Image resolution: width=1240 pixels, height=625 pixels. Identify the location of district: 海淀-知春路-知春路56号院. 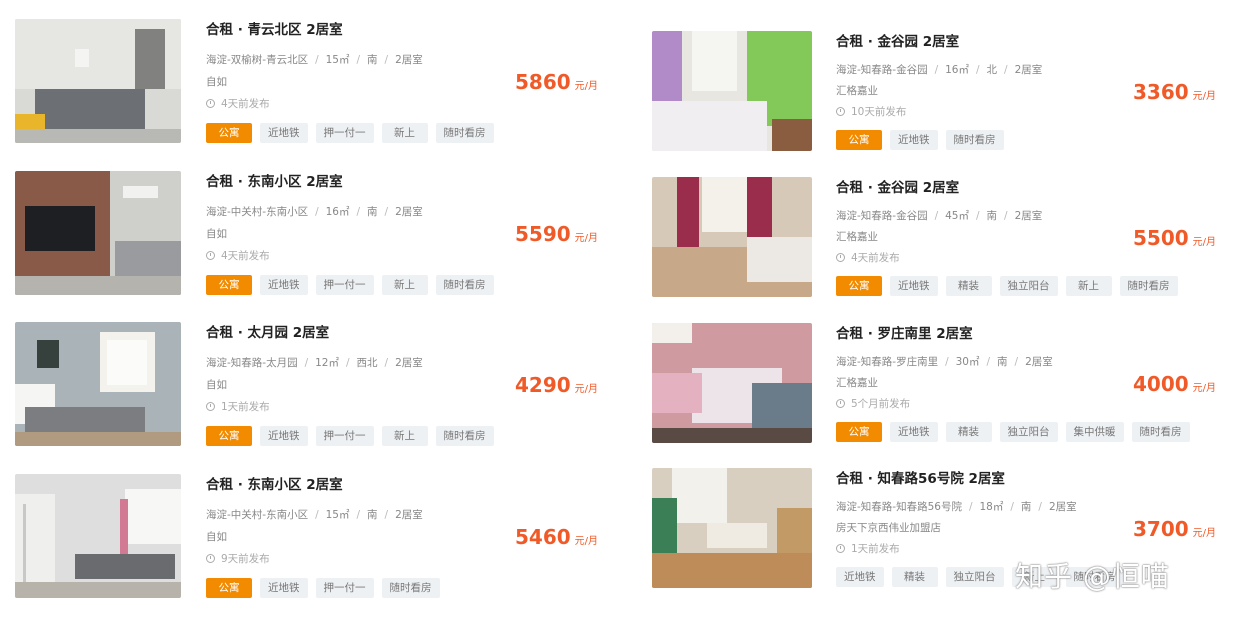
(899, 507).